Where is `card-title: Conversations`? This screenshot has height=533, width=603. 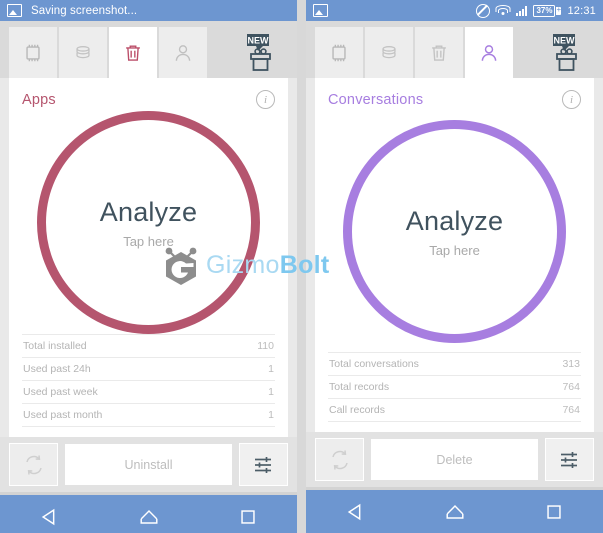 card-title: Conversations is located at coordinates (376, 99).